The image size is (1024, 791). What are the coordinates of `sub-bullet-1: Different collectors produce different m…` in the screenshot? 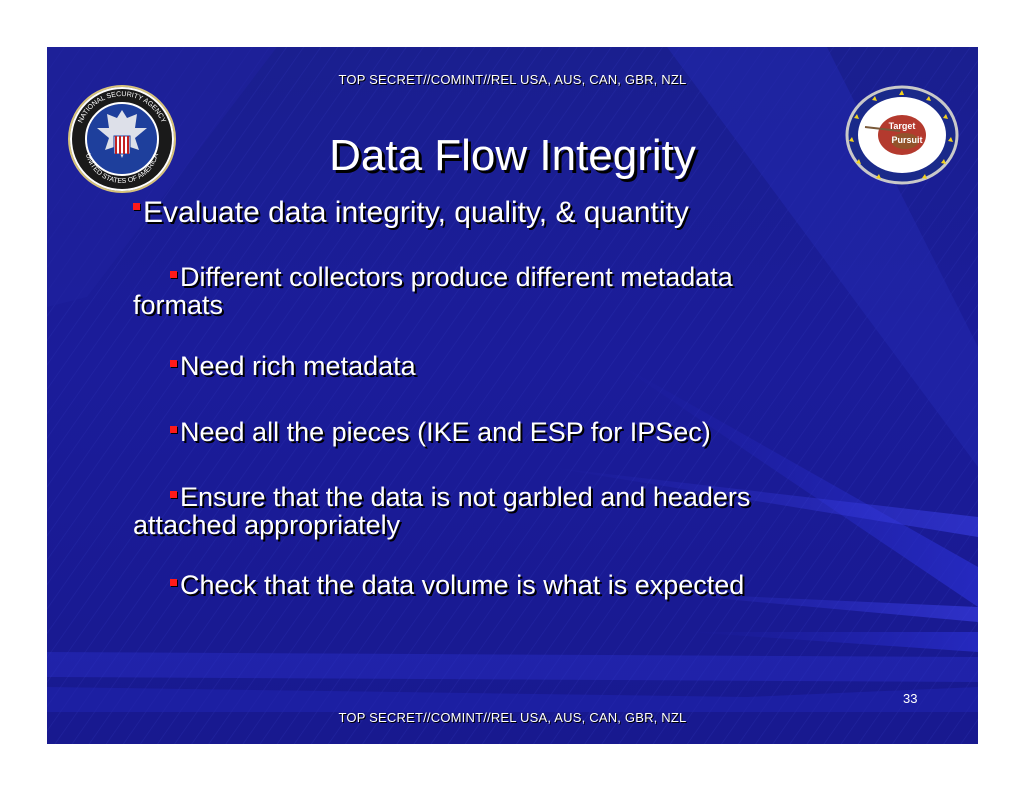 It's located at (433, 291).